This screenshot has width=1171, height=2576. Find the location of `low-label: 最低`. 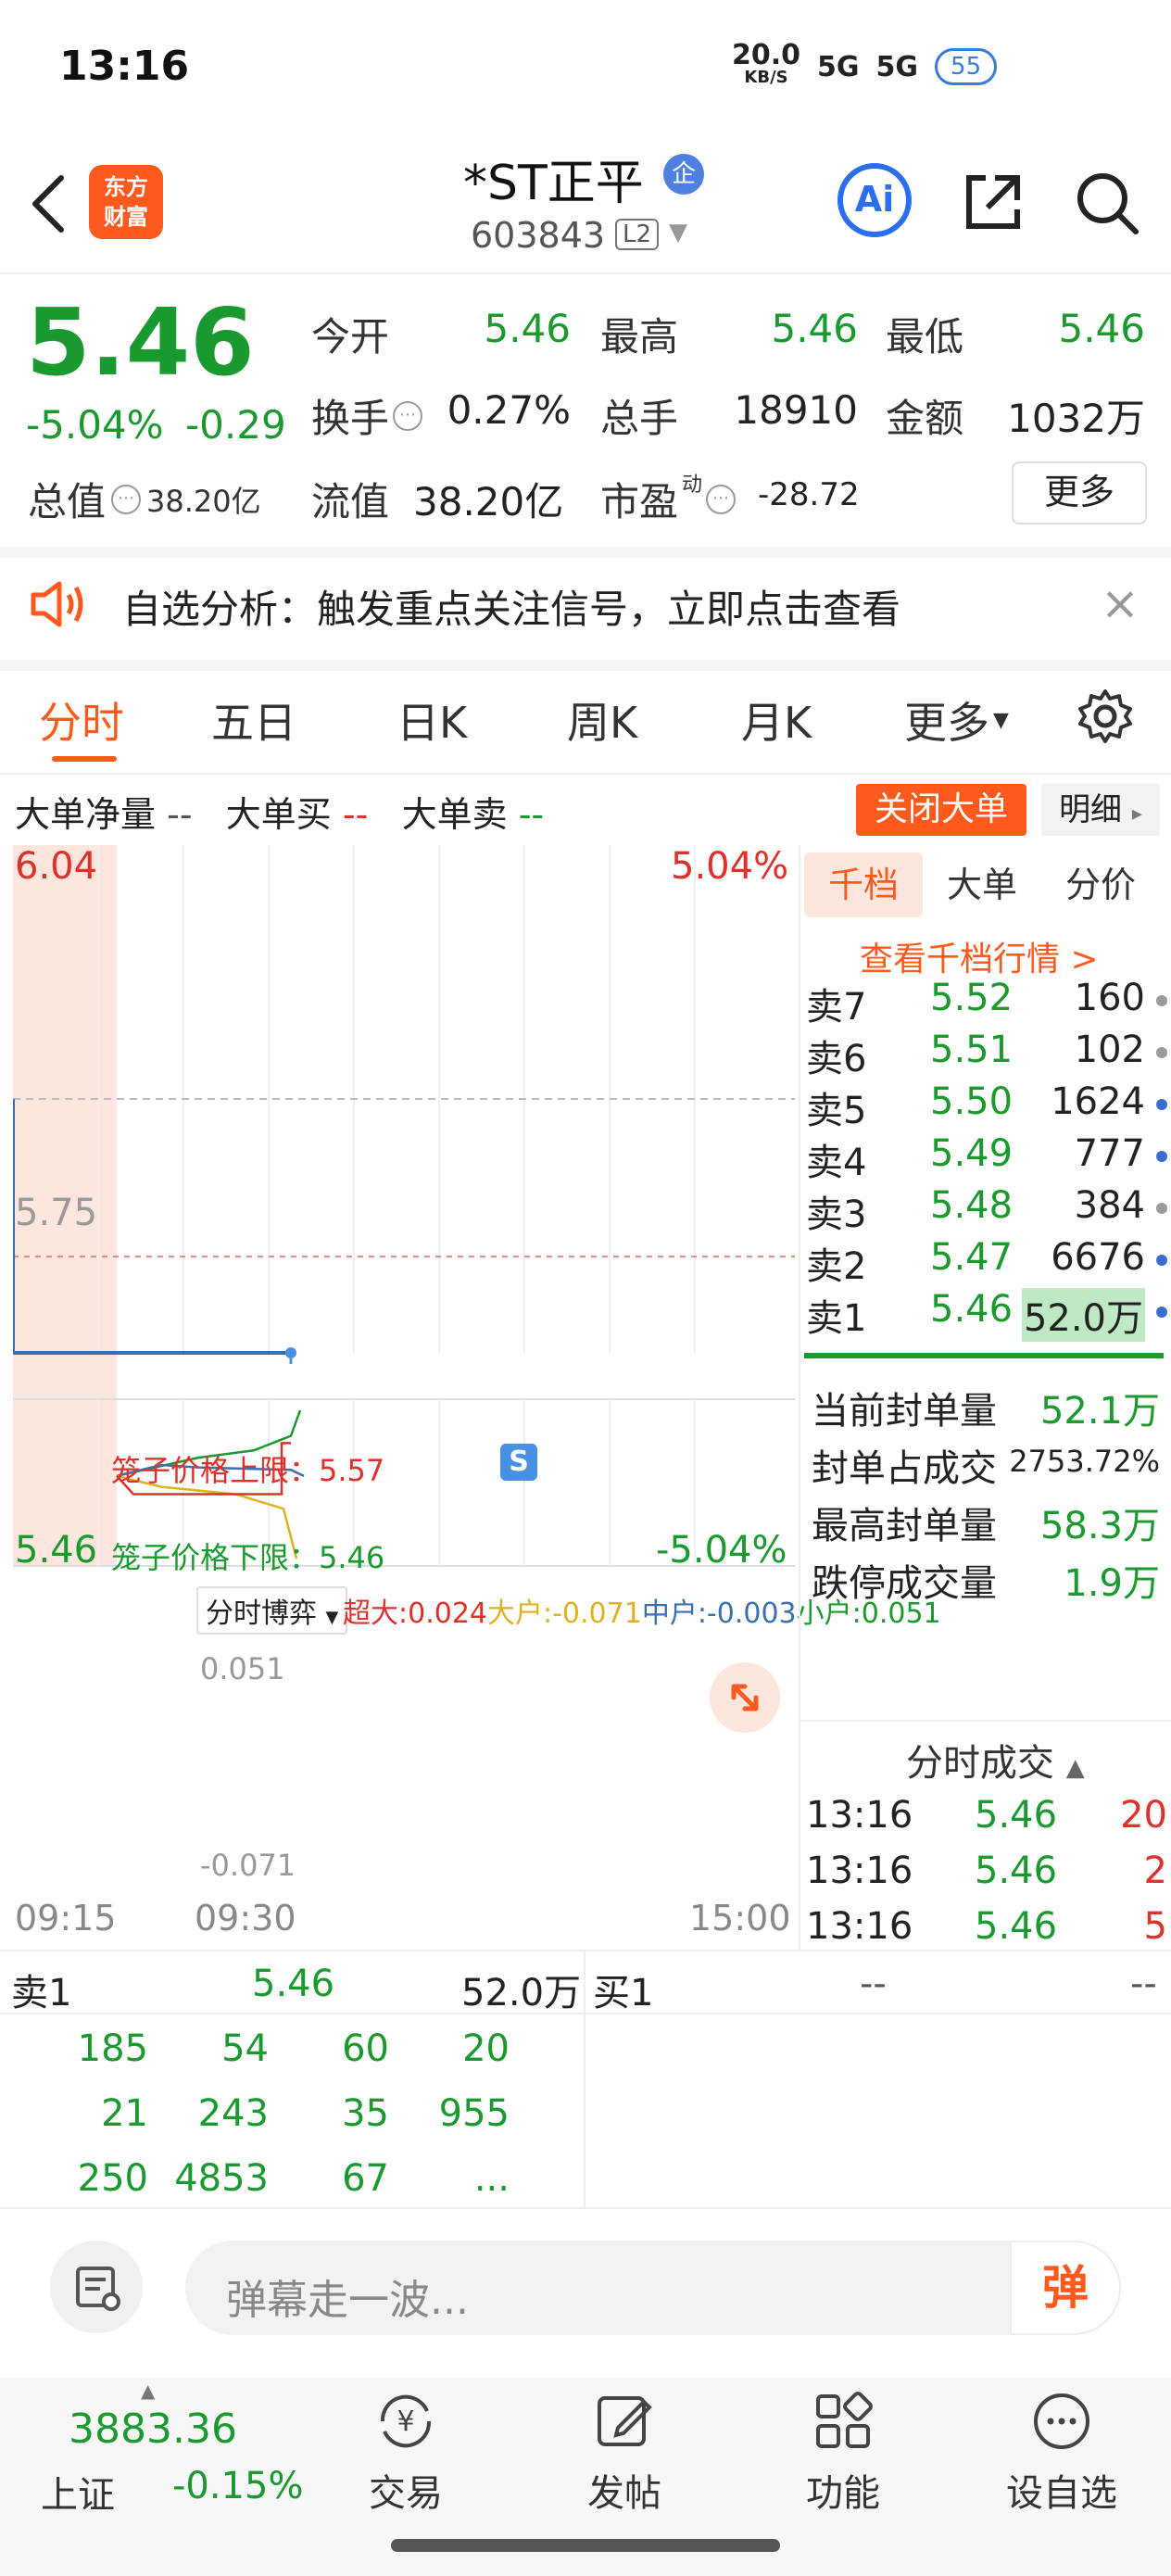

low-label: 最低 is located at coordinates (925, 337).